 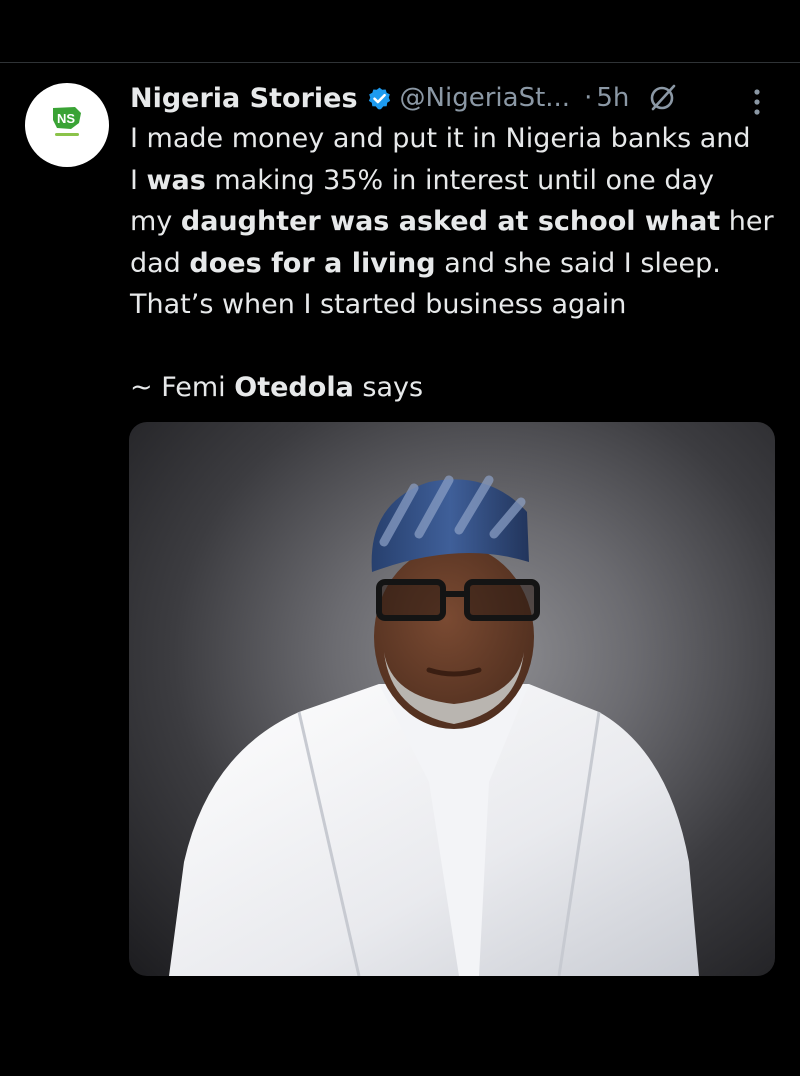 What do you see at coordinates (244, 98) in the screenshot?
I see `author-name: Nigeria Stories` at bounding box center [244, 98].